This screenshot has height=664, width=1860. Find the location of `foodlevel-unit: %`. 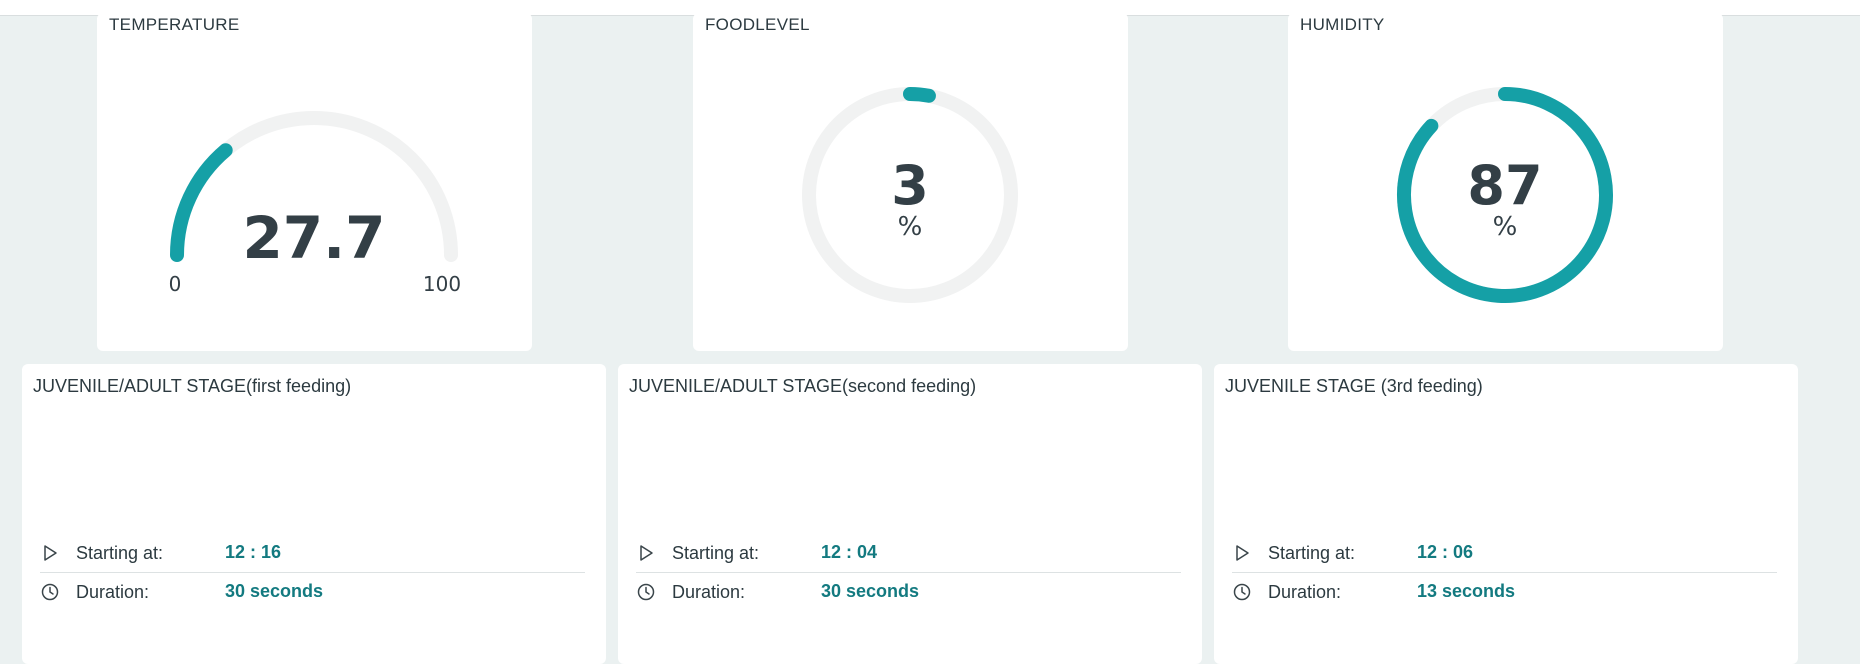

foodlevel-unit: % is located at coordinates (910, 227).